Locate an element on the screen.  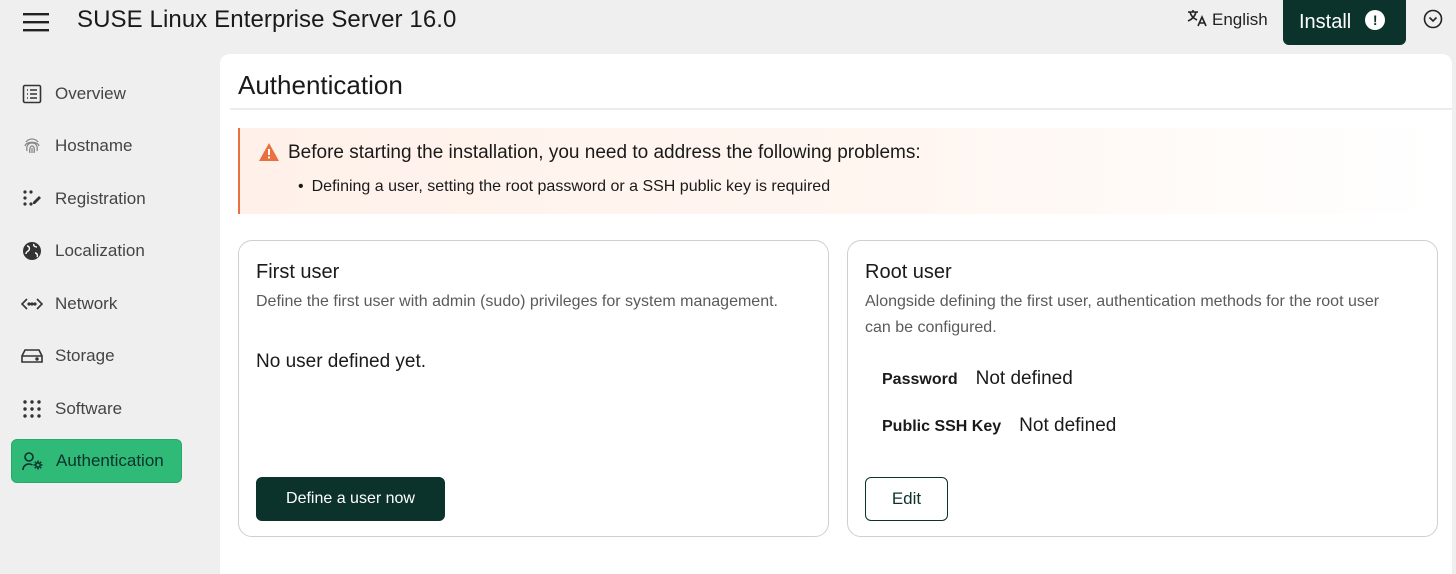
language-selector: English is located at coordinates (1227, 20).